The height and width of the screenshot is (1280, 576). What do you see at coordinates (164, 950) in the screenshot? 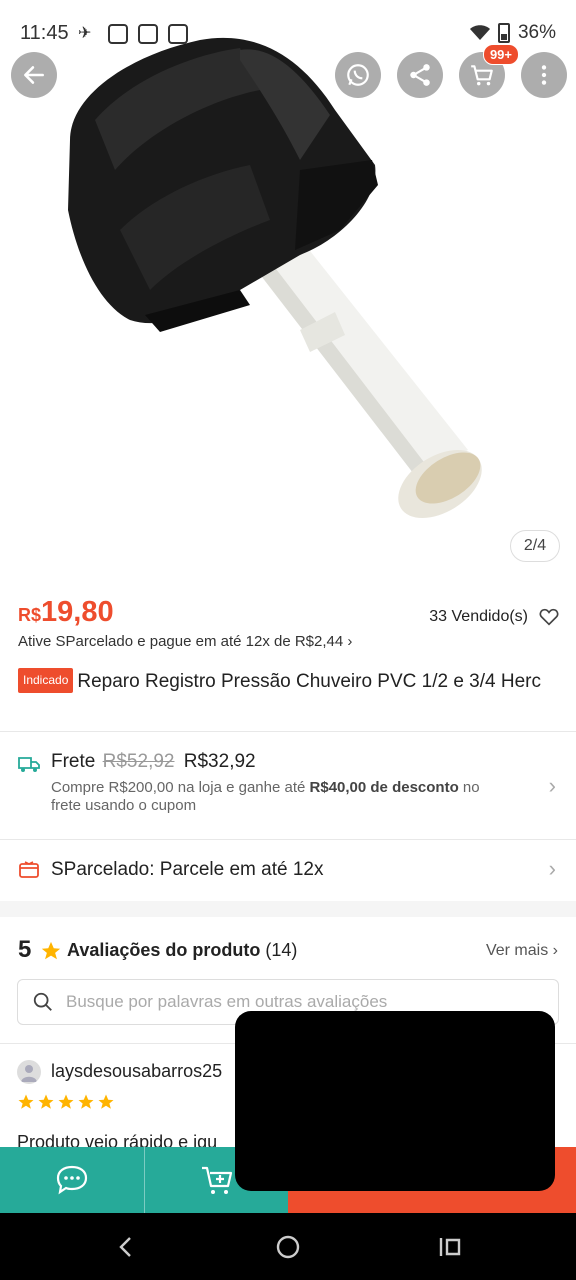
I see `reviews-title-text: Avaliações do produto` at bounding box center [164, 950].